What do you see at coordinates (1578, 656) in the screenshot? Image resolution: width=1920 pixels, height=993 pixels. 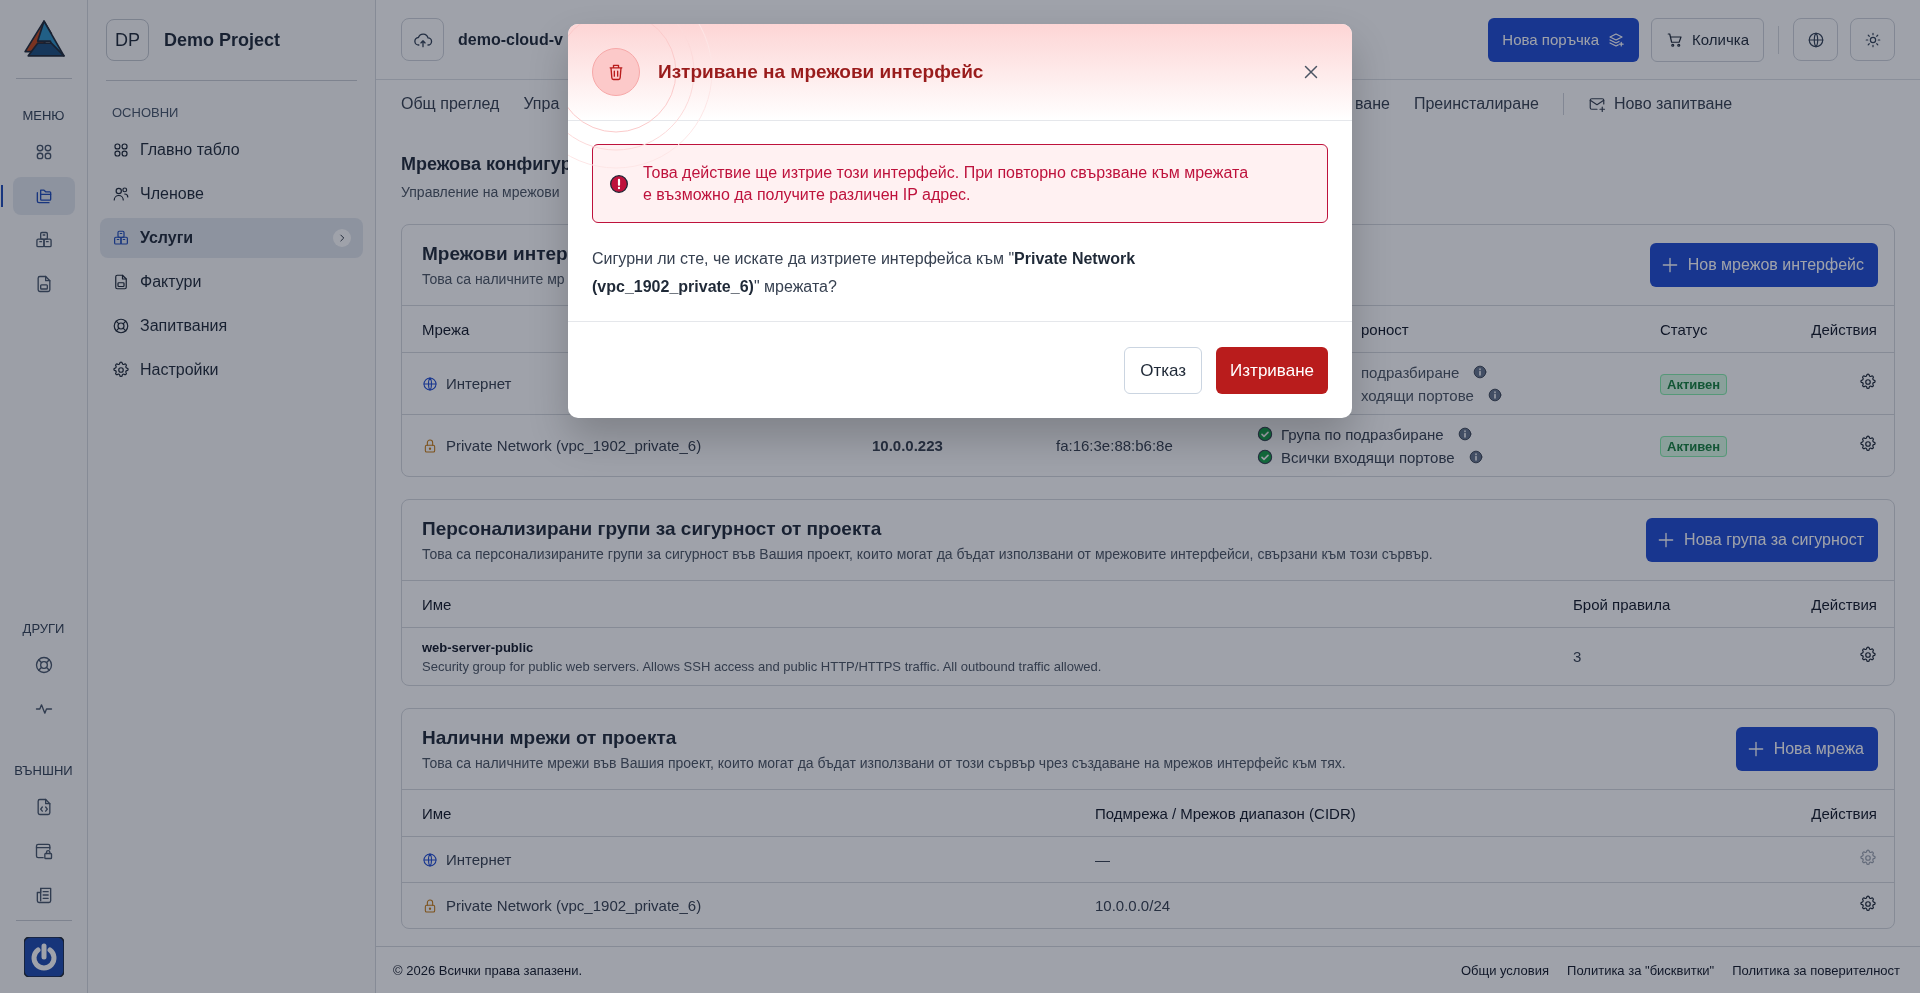 I see `rule-count: 3` at bounding box center [1578, 656].